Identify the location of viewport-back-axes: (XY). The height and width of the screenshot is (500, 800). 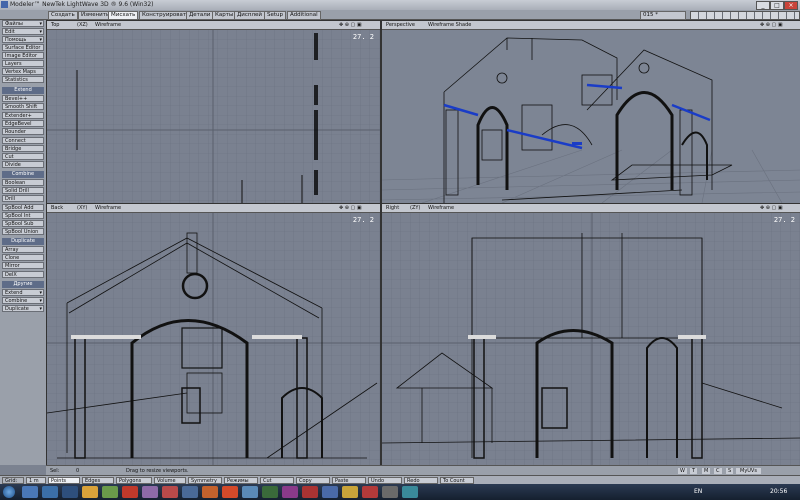
(82, 208).